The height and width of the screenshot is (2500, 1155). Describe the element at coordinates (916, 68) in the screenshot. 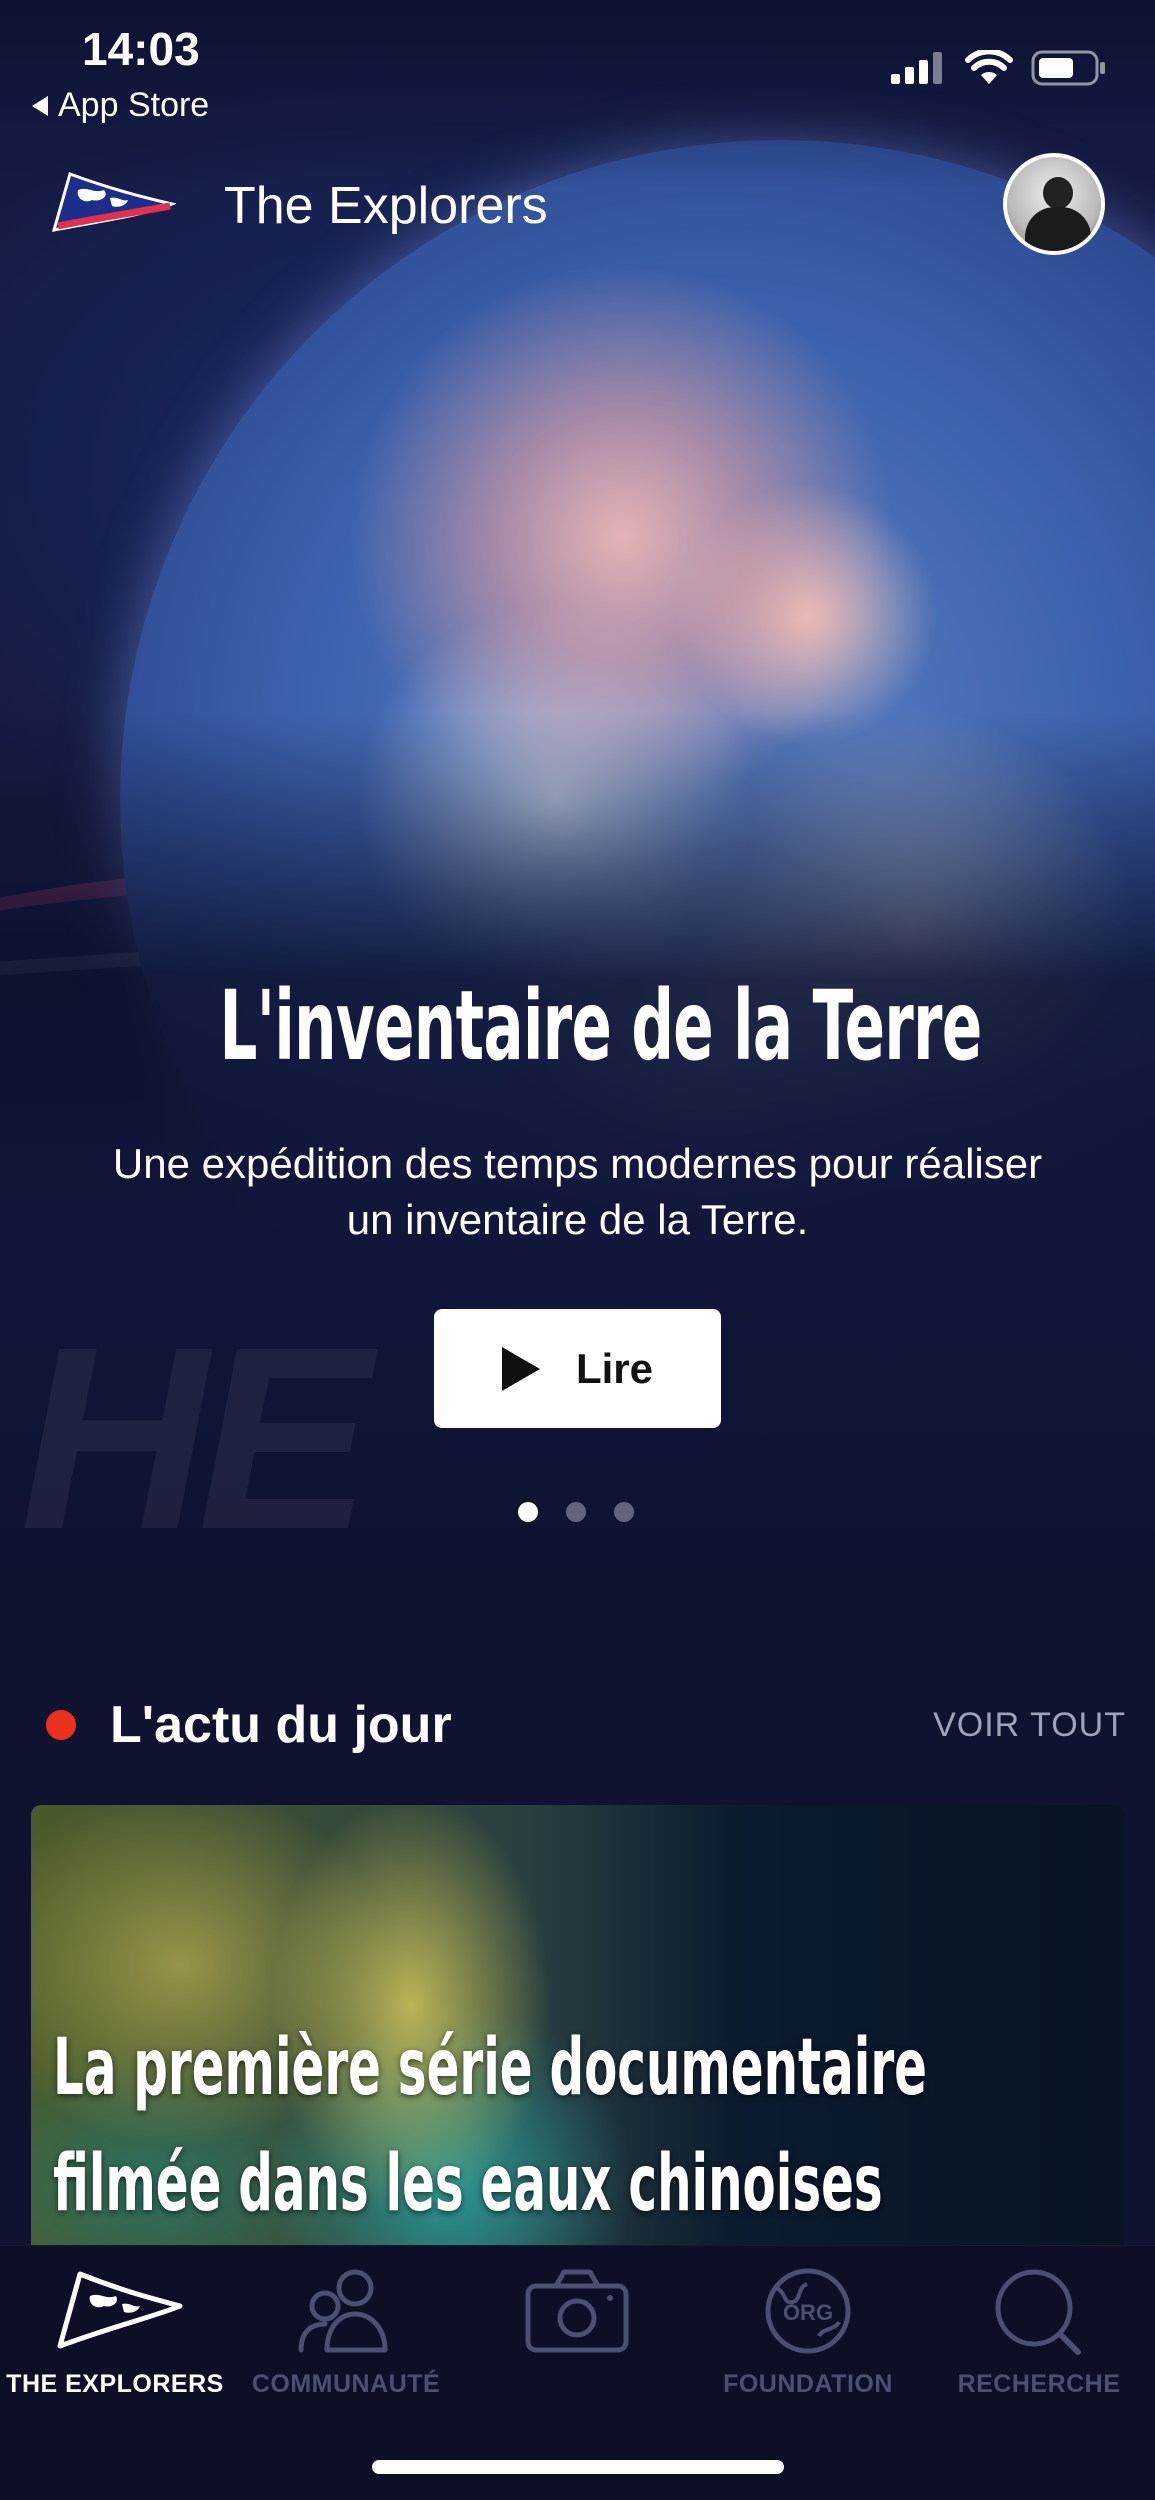

I see `cellular-signal-icon` at that location.